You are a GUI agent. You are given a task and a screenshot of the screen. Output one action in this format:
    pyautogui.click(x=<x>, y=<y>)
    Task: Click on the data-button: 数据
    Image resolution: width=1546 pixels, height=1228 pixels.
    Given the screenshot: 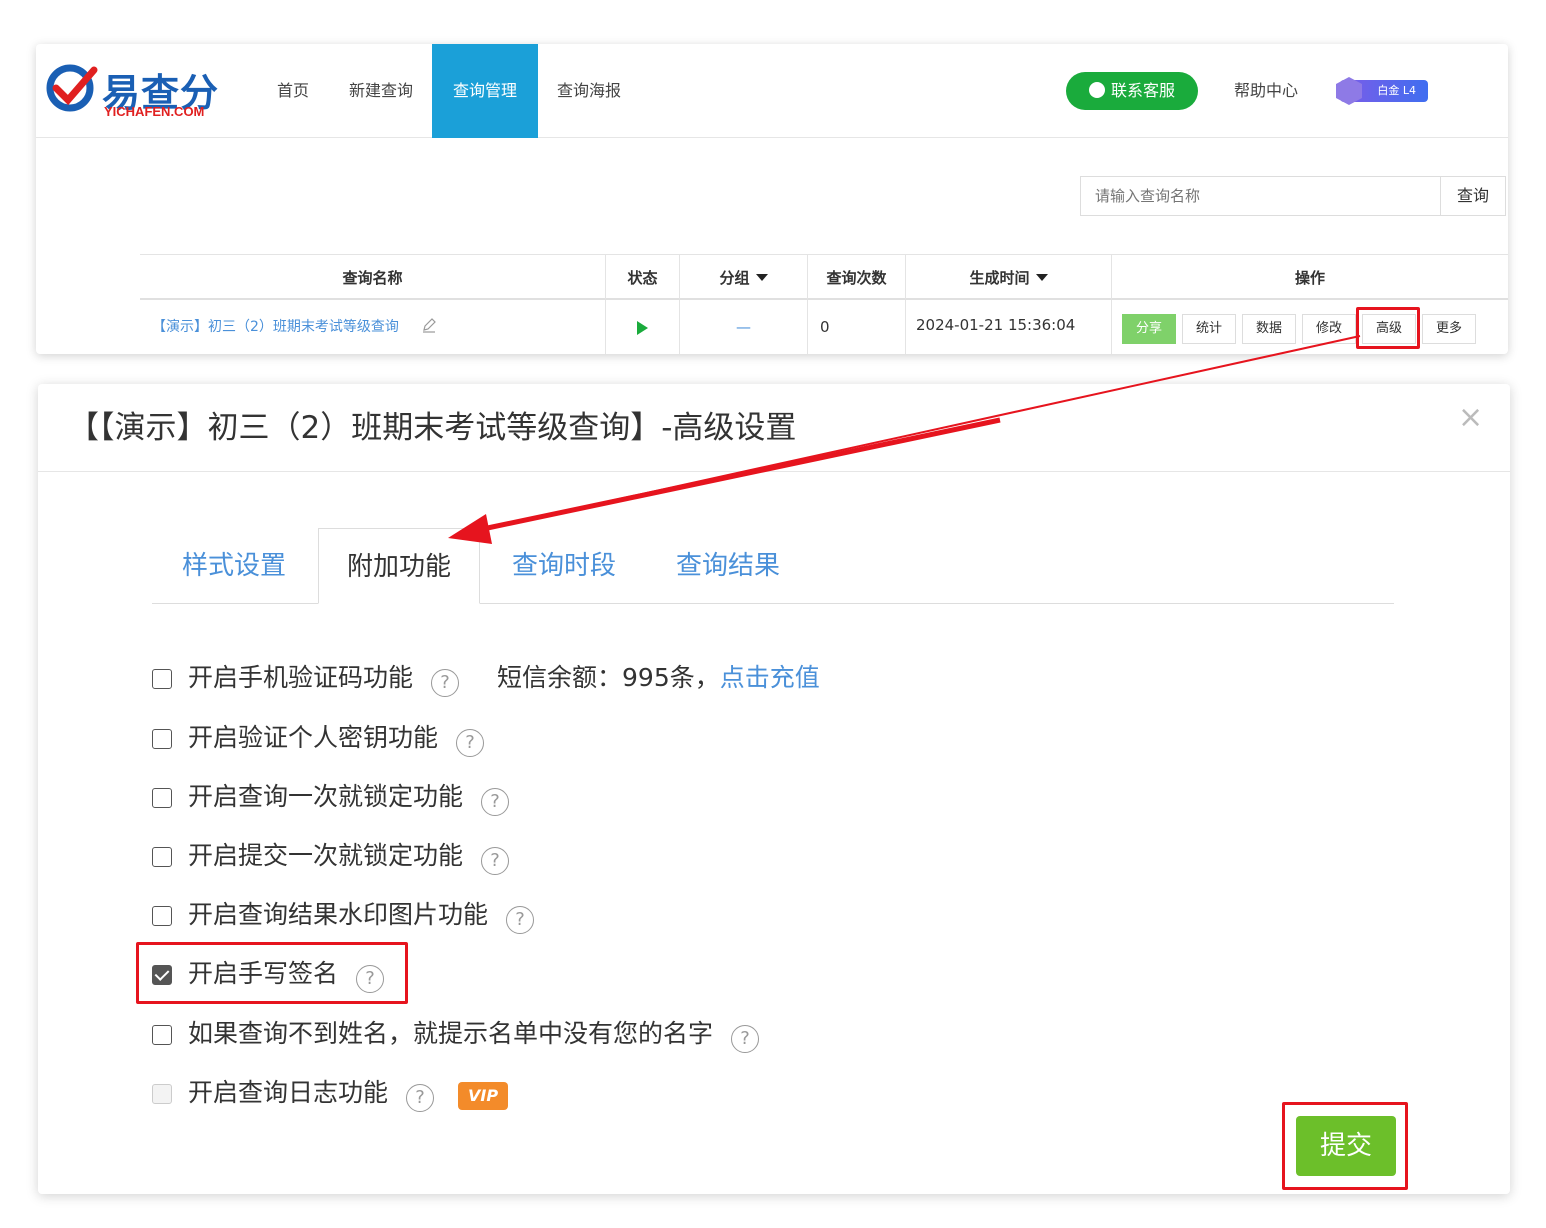 What is the action you would take?
    pyautogui.click(x=1269, y=329)
    